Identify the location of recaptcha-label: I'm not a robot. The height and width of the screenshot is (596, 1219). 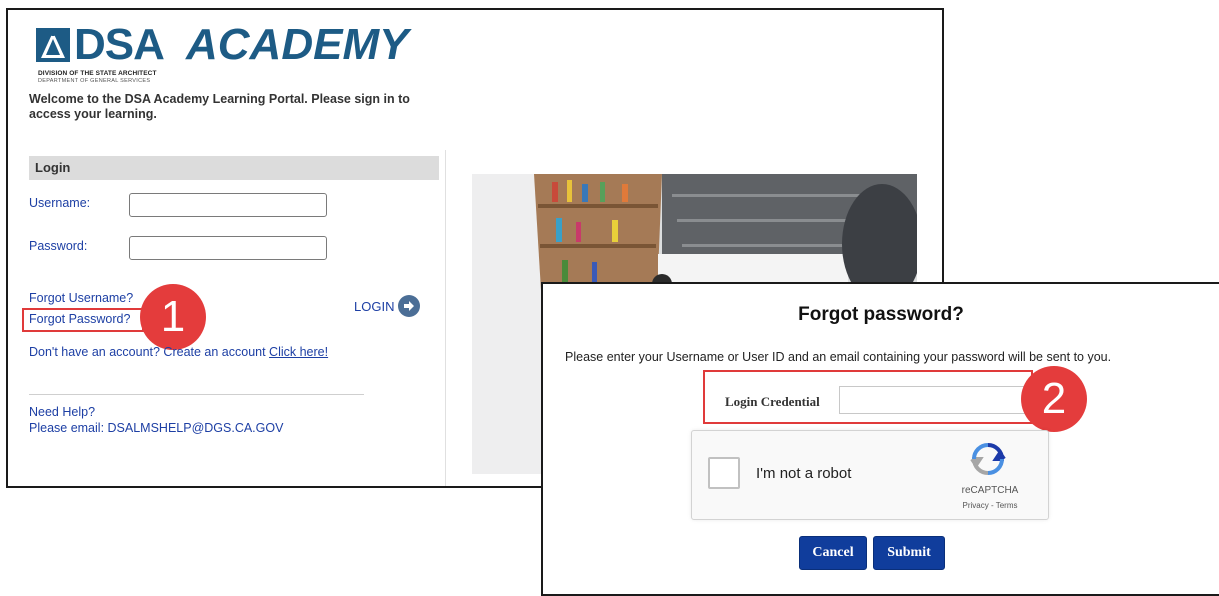
(804, 473).